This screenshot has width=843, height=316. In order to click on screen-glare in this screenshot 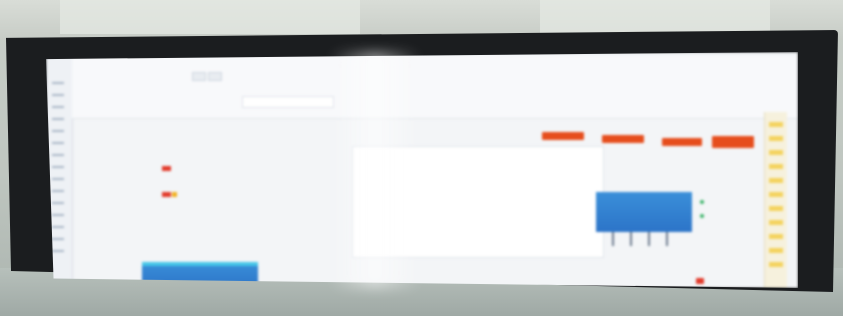, I will do `click(375, 170)`.